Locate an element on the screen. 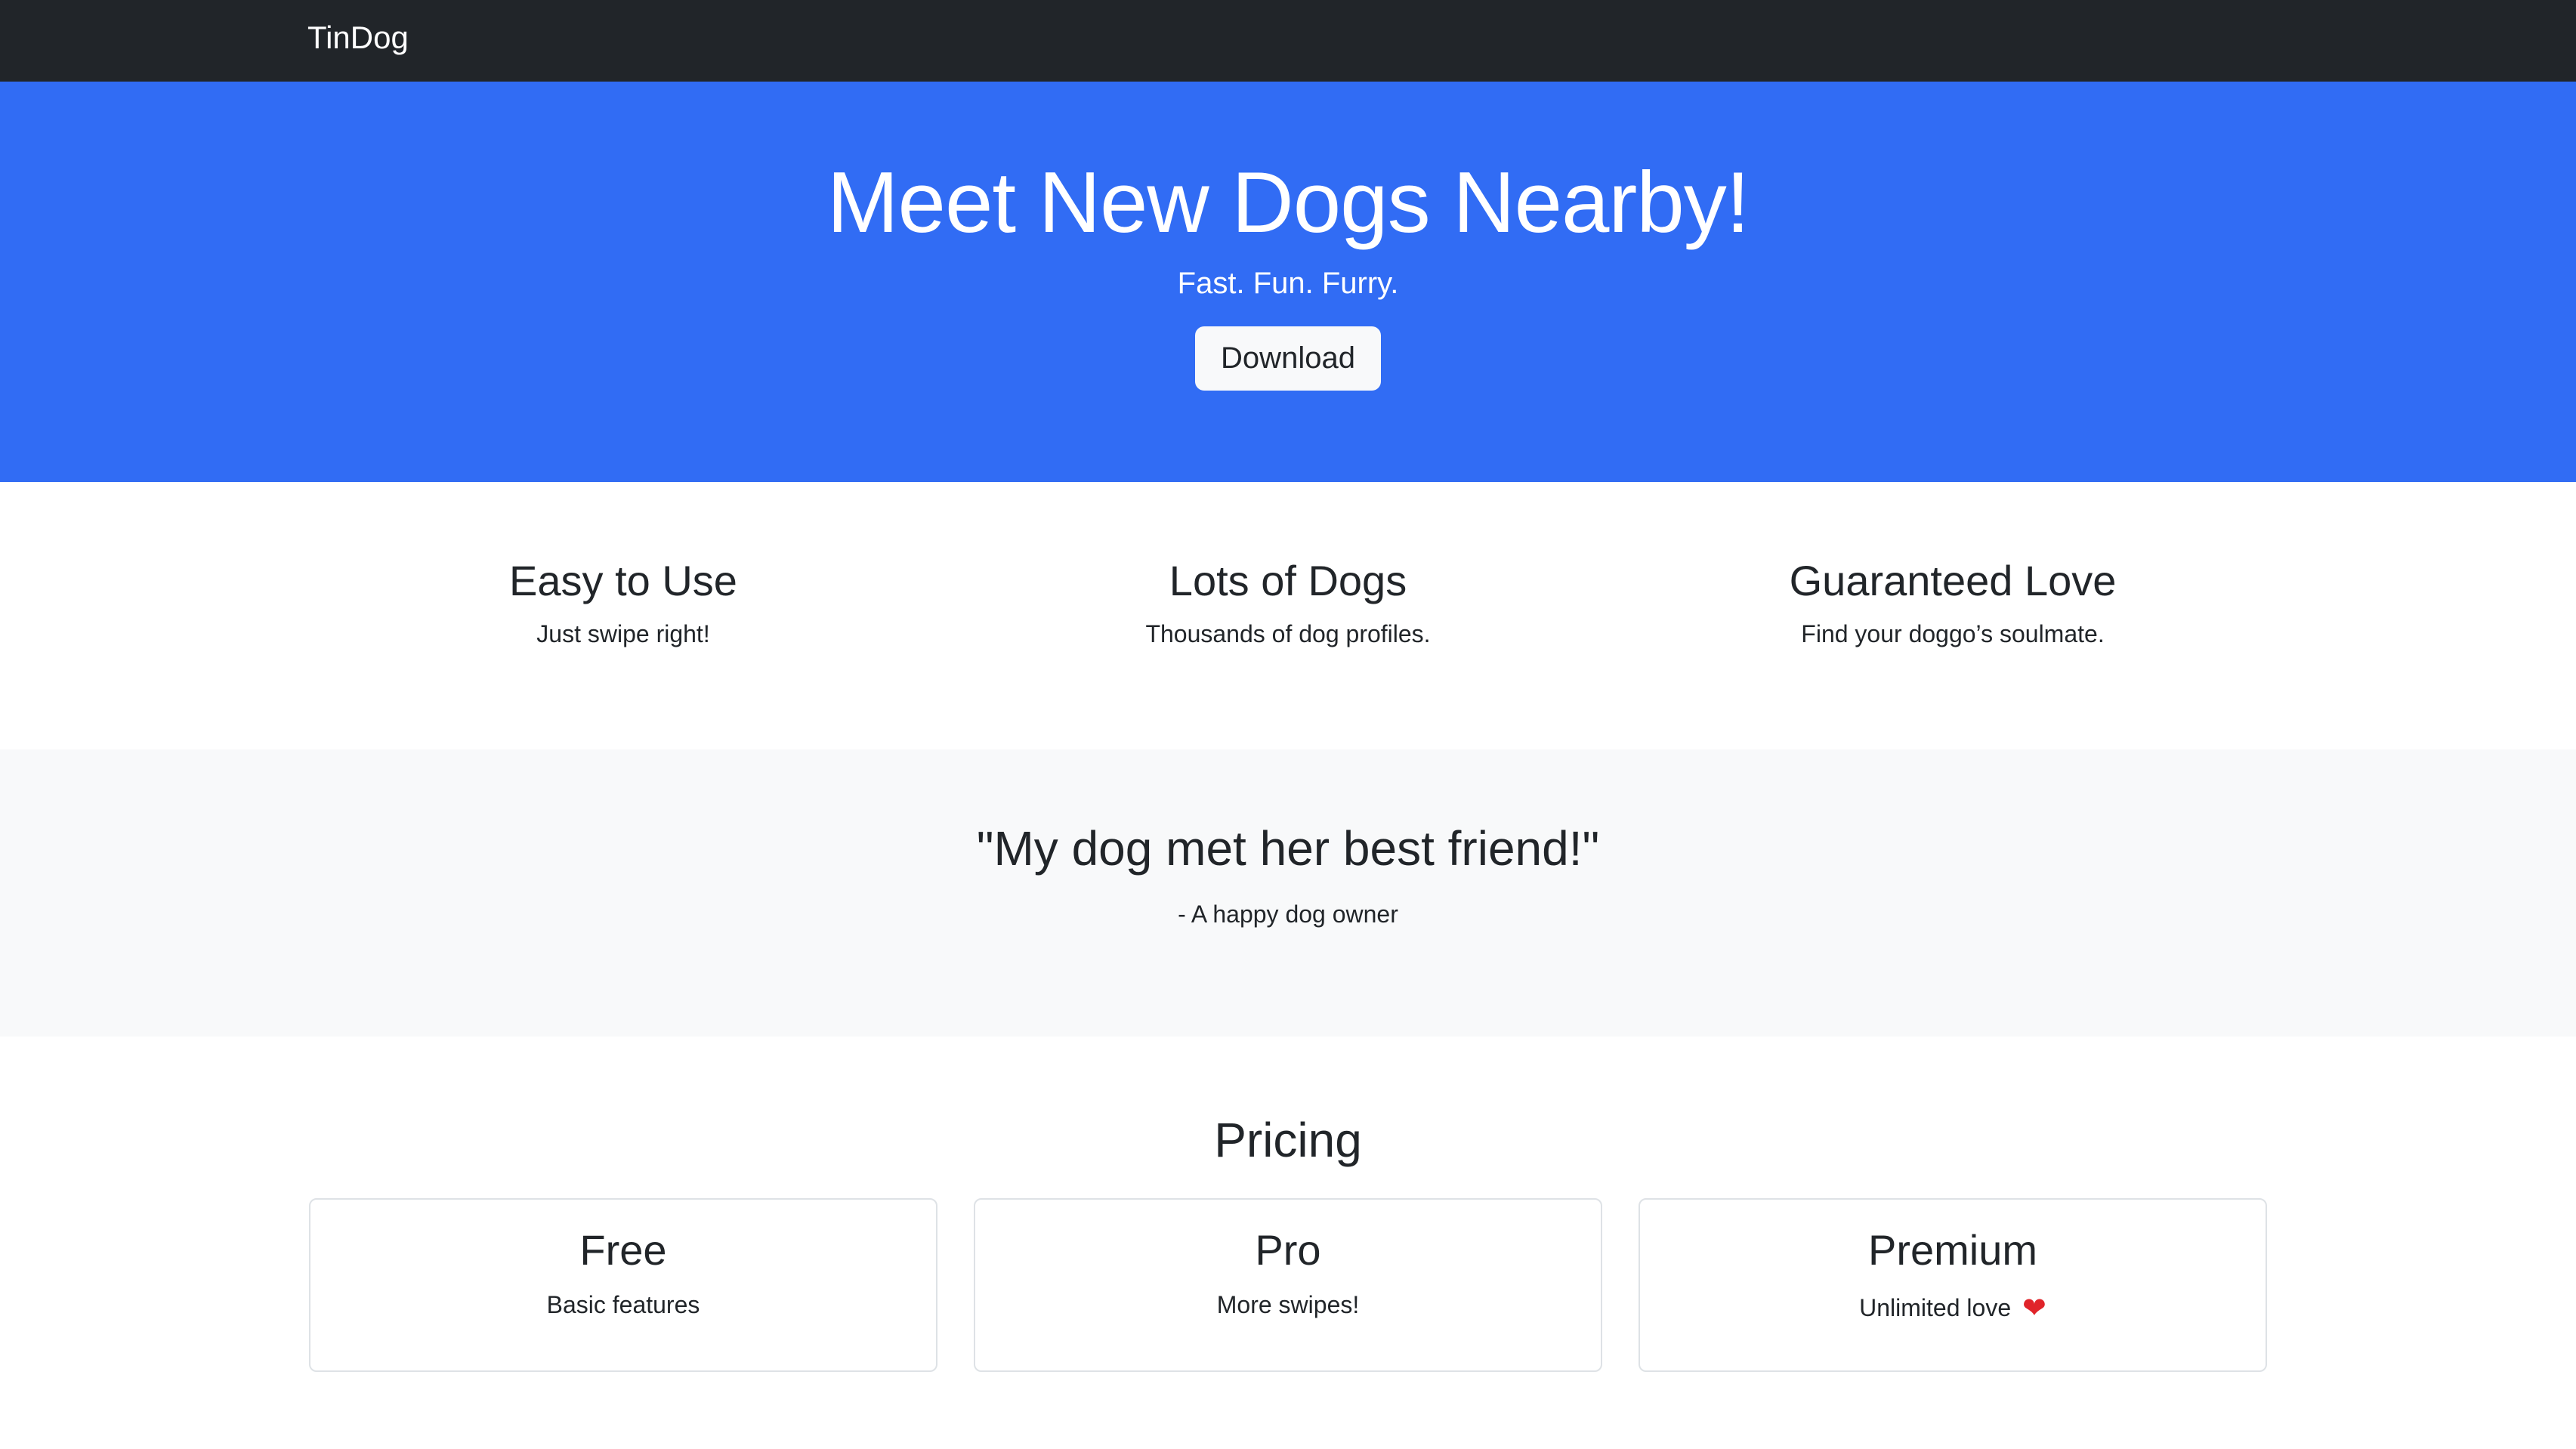 Image resolution: width=2576 pixels, height=1449 pixels. plan-name: Premium is located at coordinates (1952, 1250).